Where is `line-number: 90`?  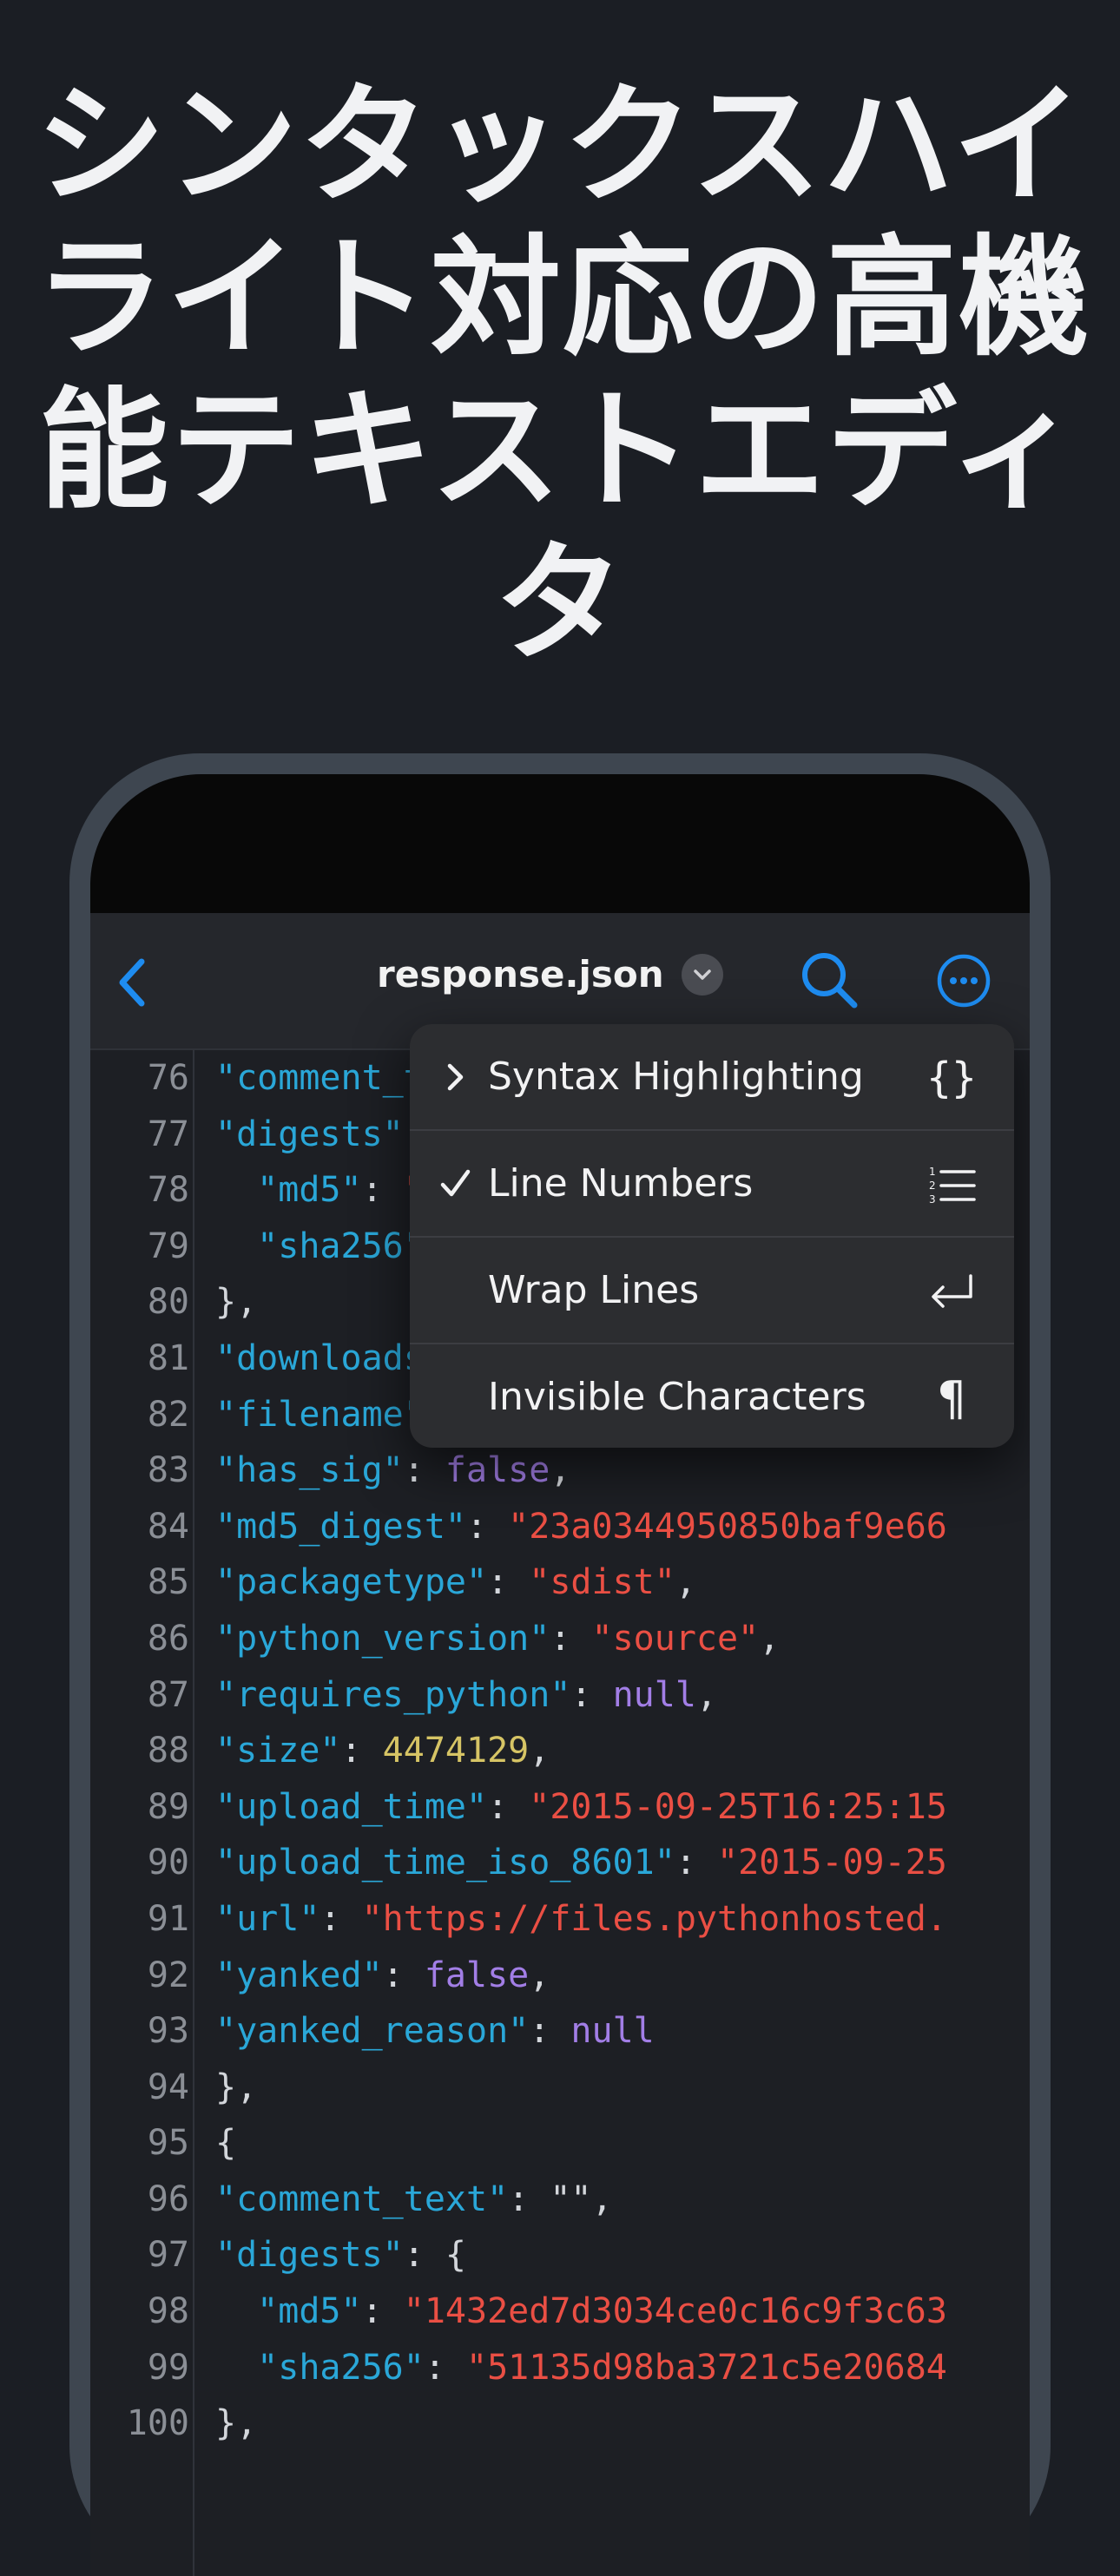 line-number: 90 is located at coordinates (168, 1863).